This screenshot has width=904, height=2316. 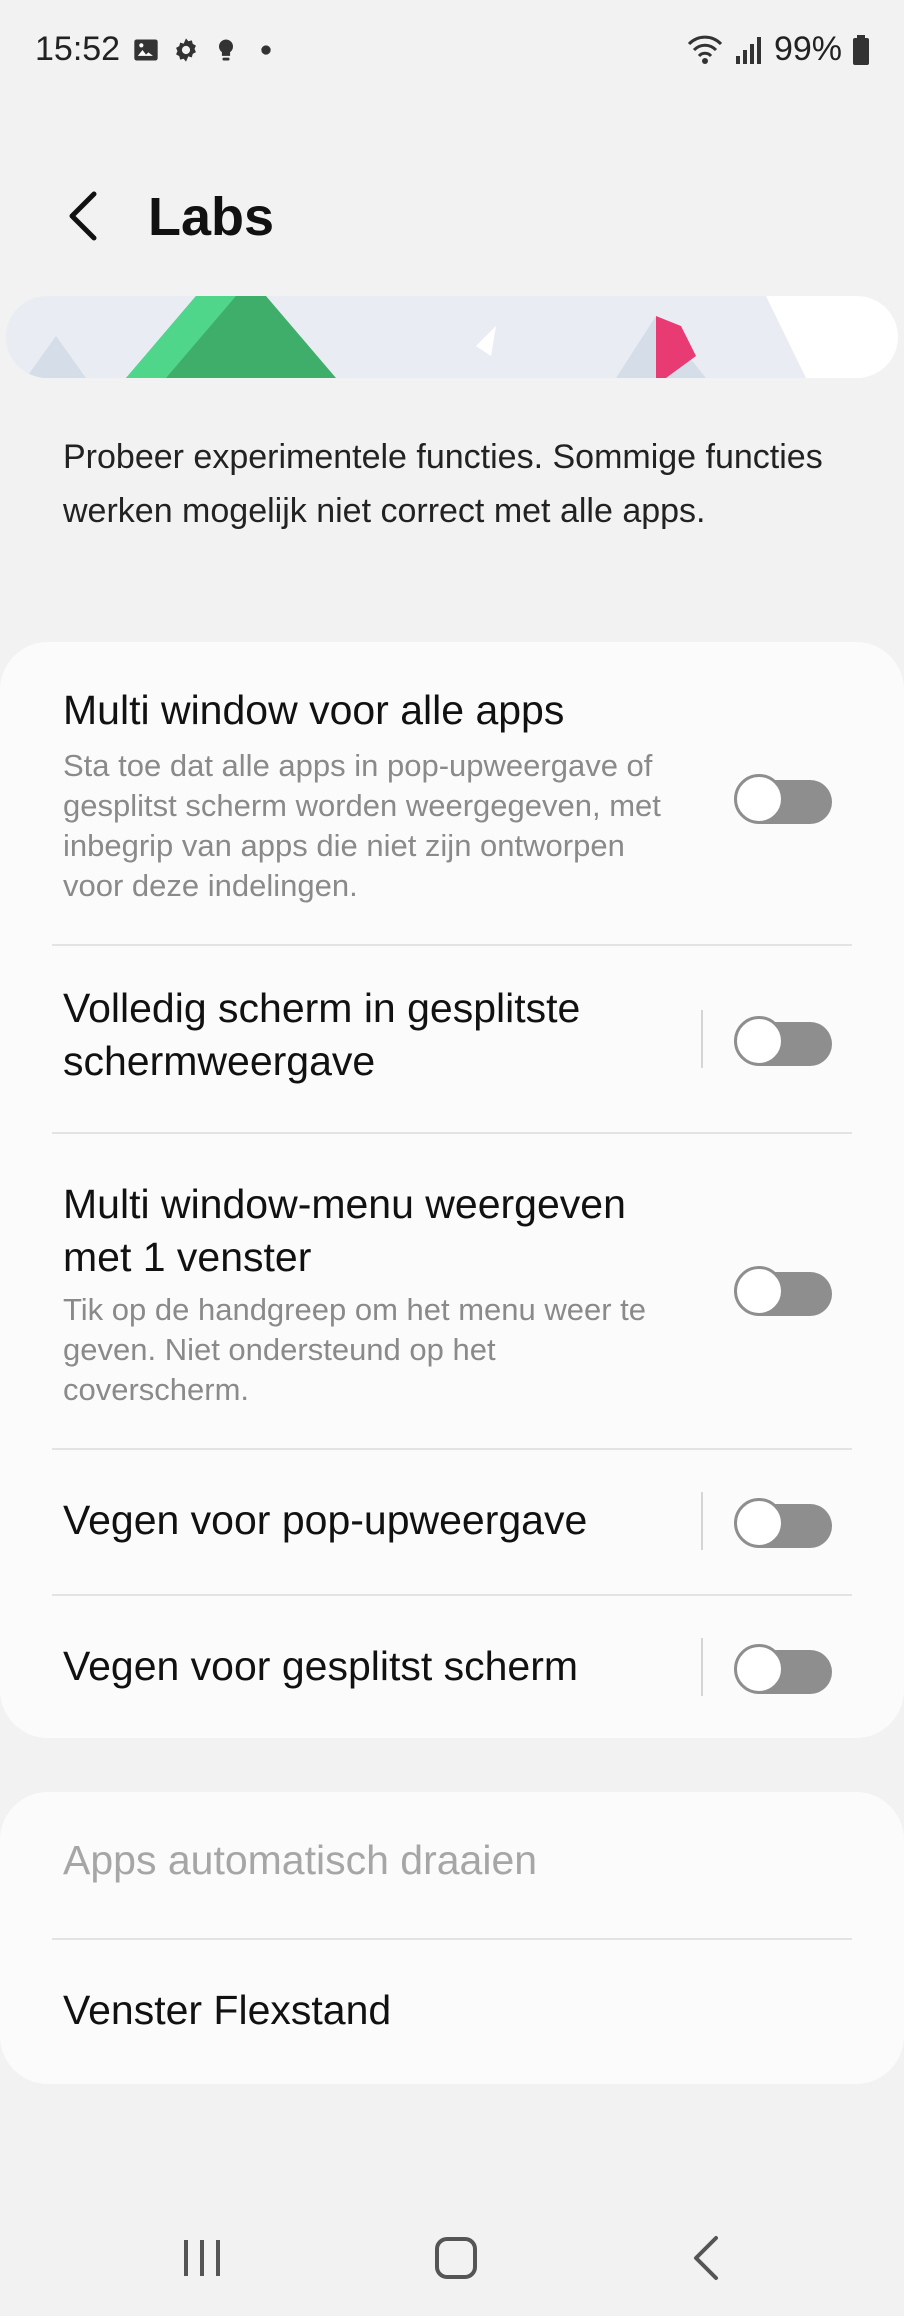 What do you see at coordinates (325, 1520) in the screenshot?
I see `setting-title: Vegen voor pop-upweergave` at bounding box center [325, 1520].